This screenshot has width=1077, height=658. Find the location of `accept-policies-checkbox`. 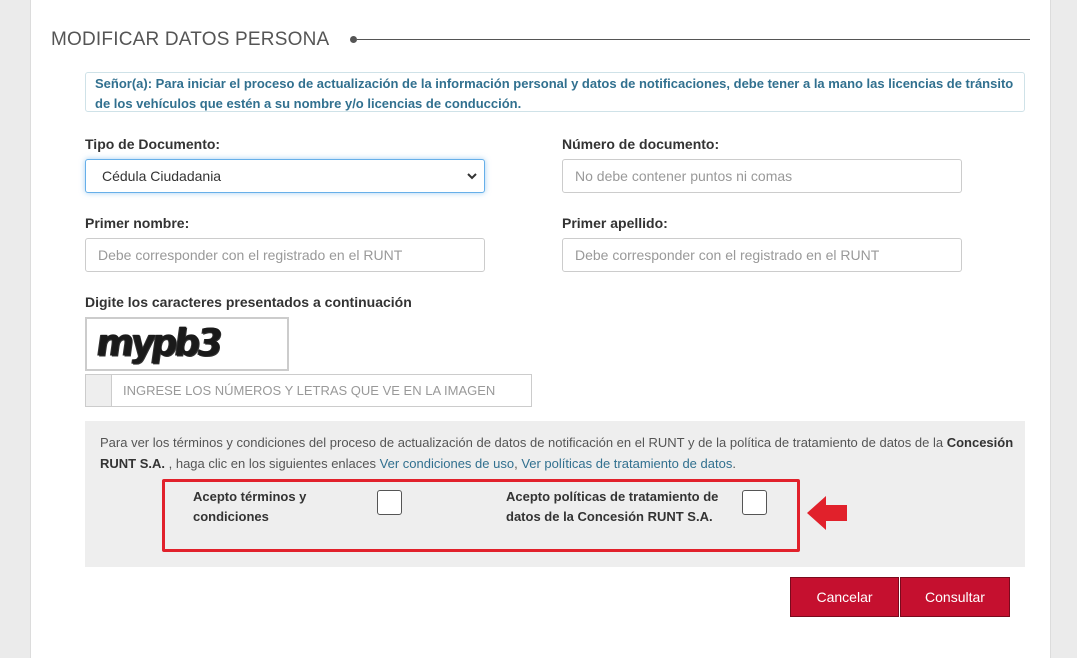

accept-policies-checkbox is located at coordinates (754, 502).